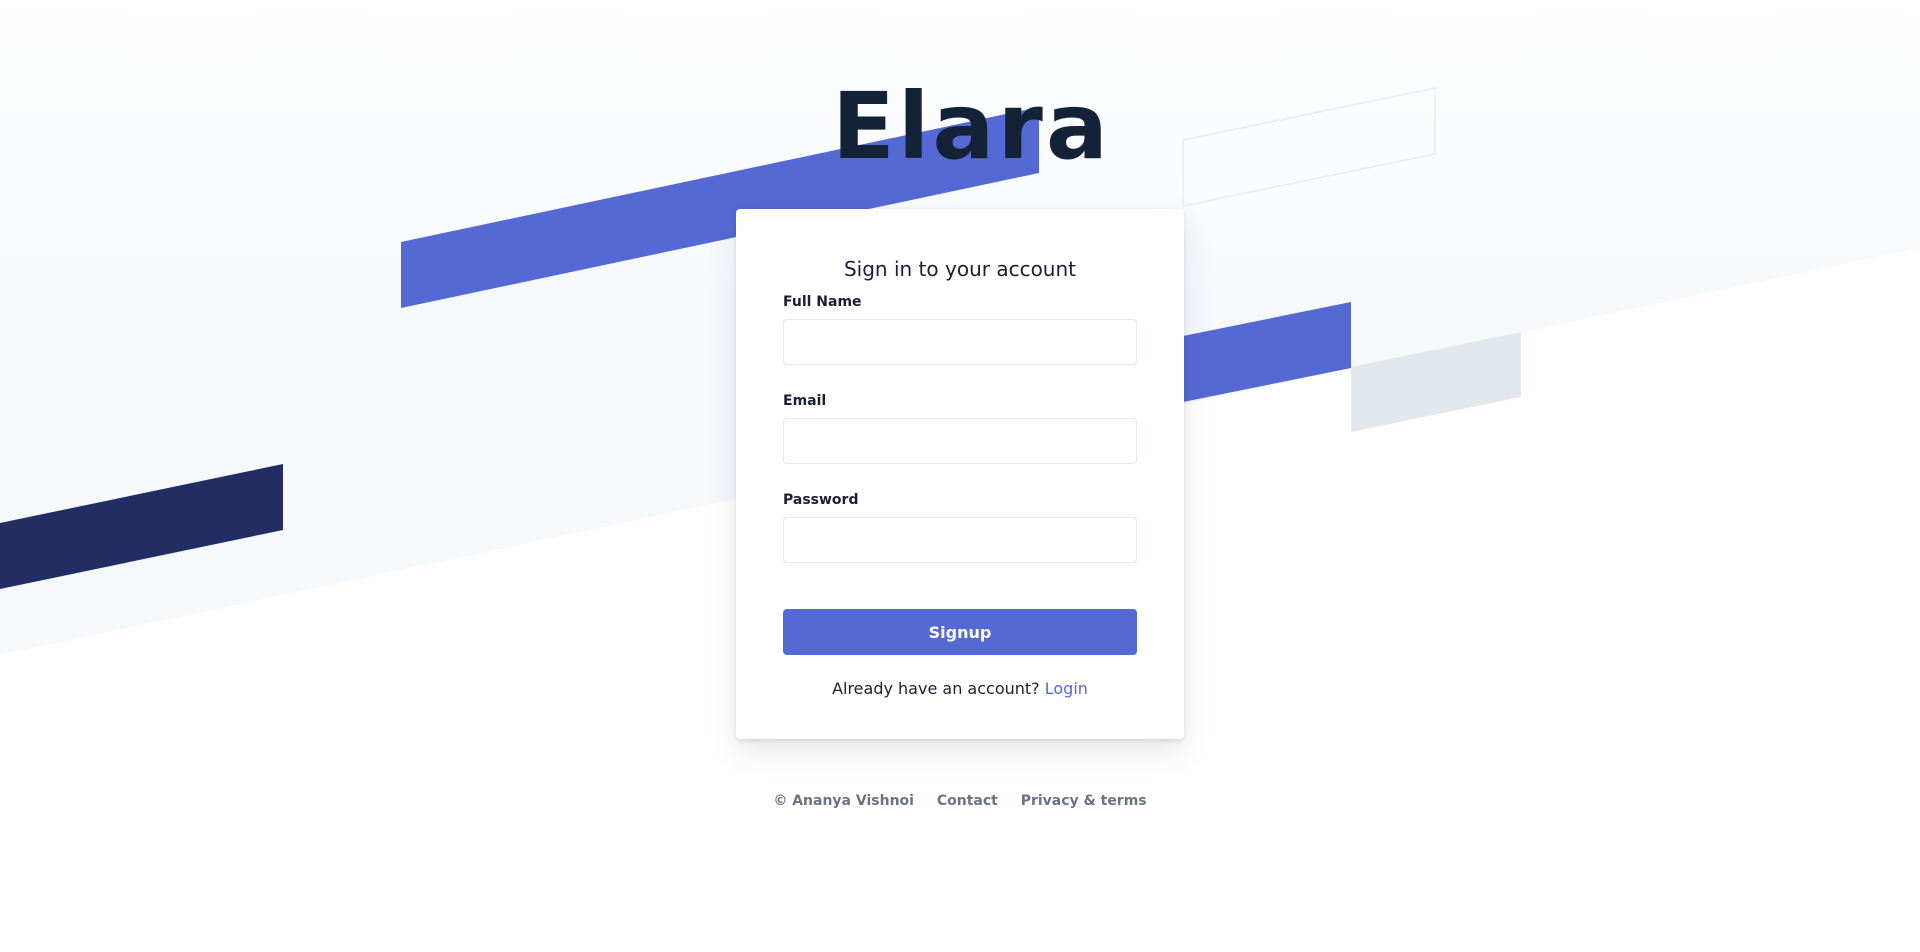 This screenshot has width=1920, height=952. What do you see at coordinates (971, 126) in the screenshot?
I see `brand-logo: Elara` at bounding box center [971, 126].